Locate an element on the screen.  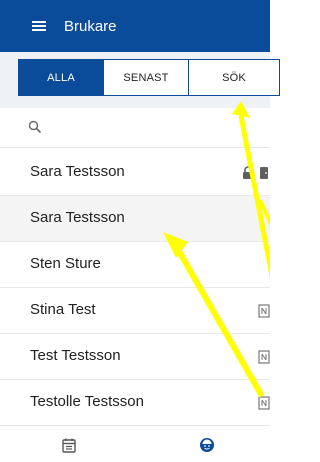
door-icon is located at coordinates (264, 173).